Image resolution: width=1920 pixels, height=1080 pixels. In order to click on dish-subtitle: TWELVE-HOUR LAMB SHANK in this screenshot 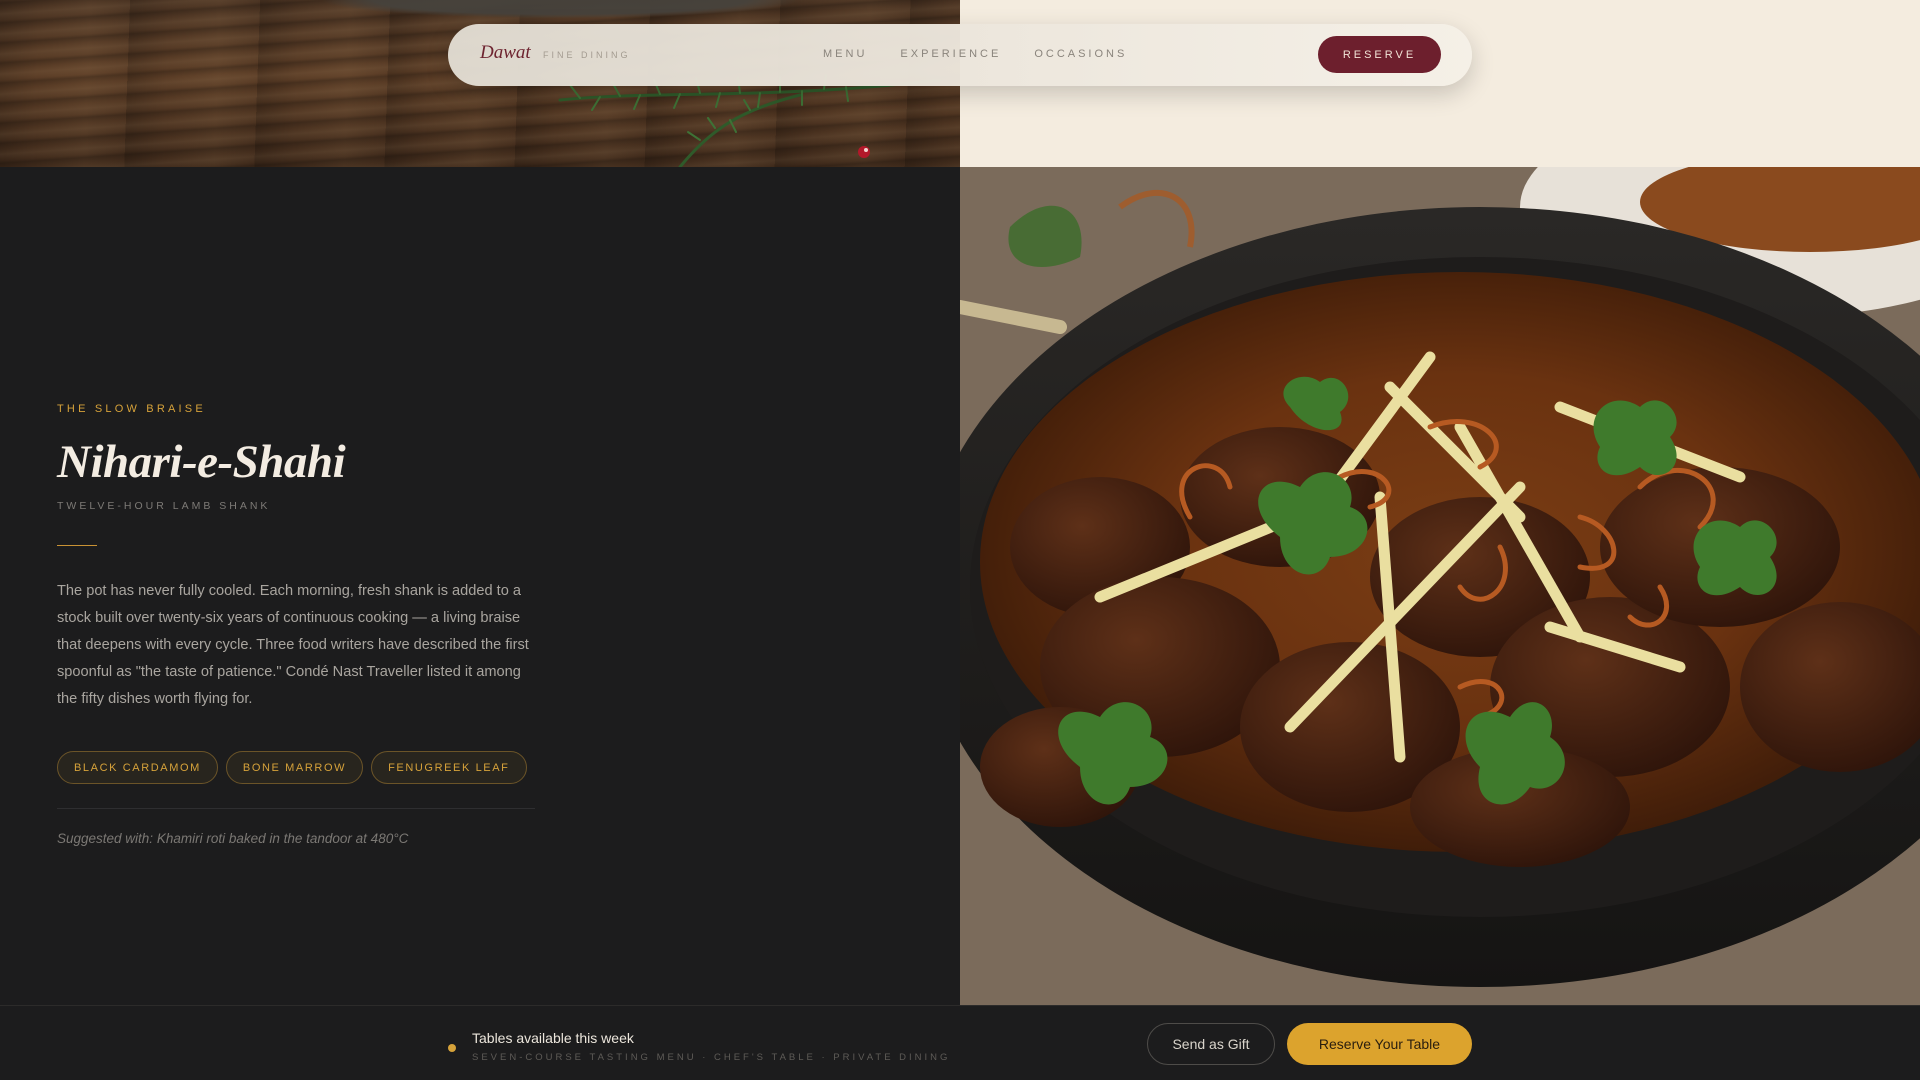, I will do `click(164, 506)`.